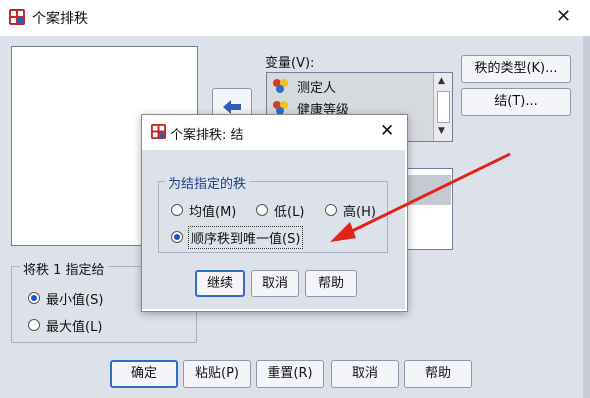 Image resolution: width=590 pixels, height=398 pixels. I want to click on variables-label: 变量(V):, so click(290, 63).